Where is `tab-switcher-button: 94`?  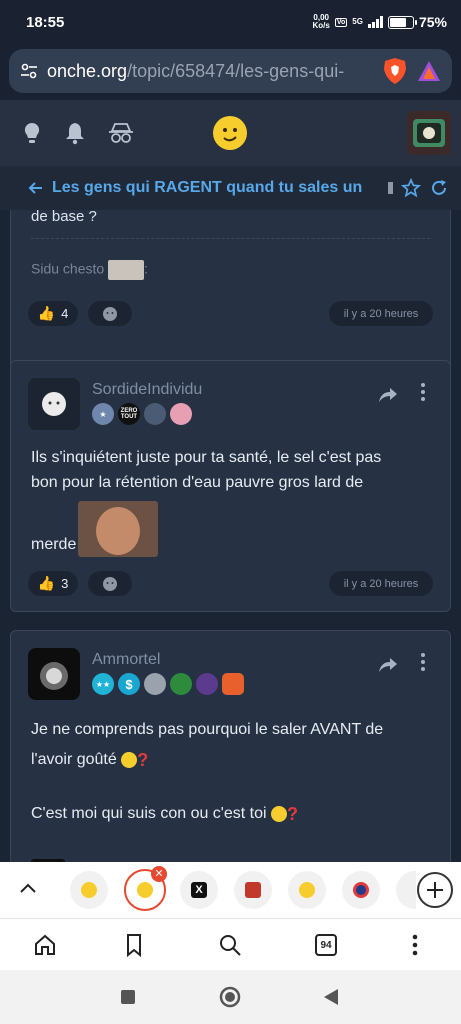 tab-switcher-button: 94 is located at coordinates (326, 945).